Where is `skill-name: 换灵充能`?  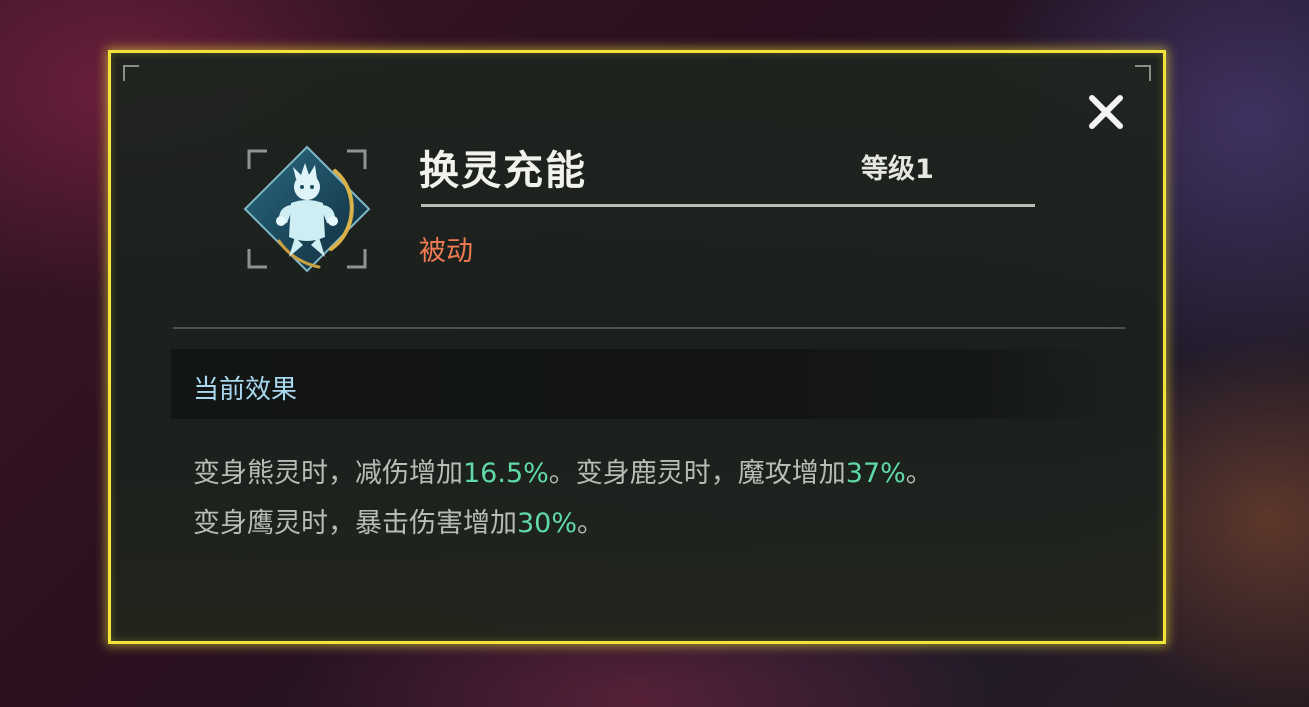
skill-name: 换灵充能 is located at coordinates (503, 171).